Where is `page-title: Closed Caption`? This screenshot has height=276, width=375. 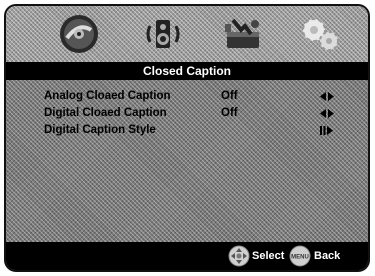
page-title: Closed Caption is located at coordinates (187, 71).